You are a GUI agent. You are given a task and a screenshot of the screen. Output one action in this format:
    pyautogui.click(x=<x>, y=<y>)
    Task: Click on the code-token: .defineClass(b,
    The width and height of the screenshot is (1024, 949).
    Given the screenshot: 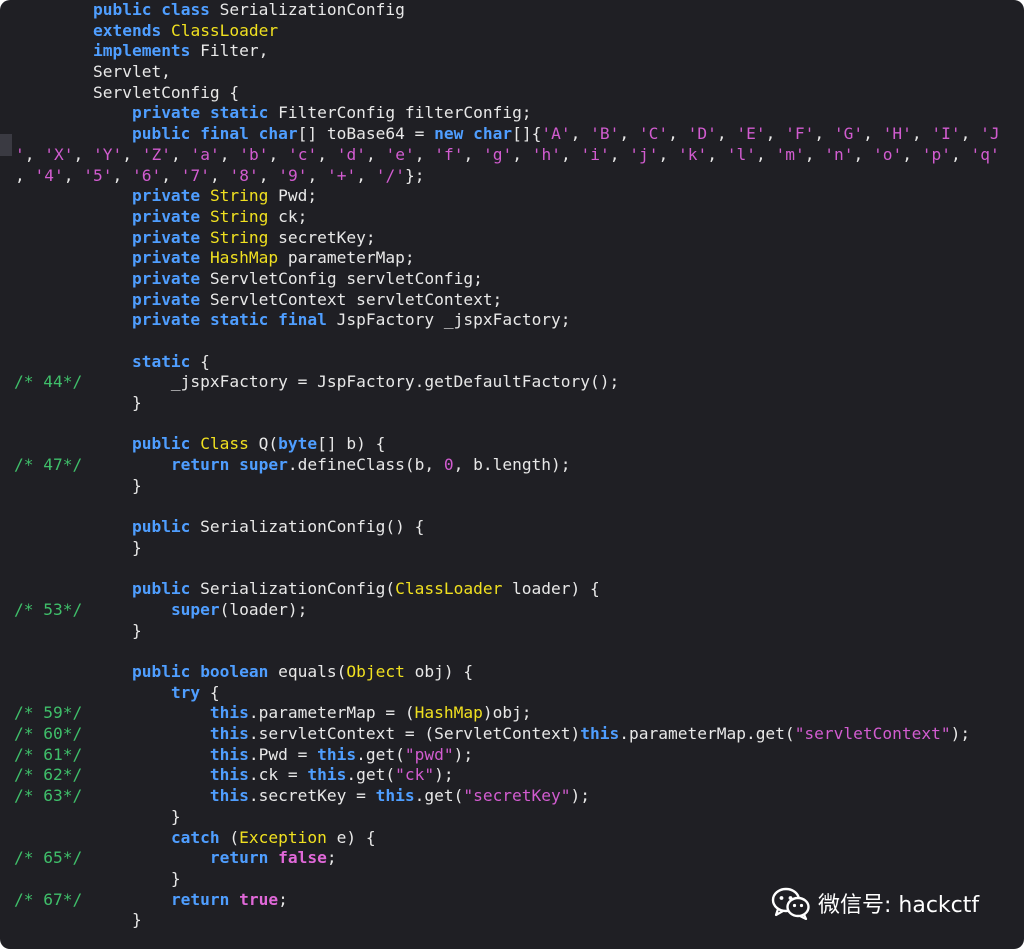 What is the action you would take?
    pyautogui.click(x=365, y=465)
    